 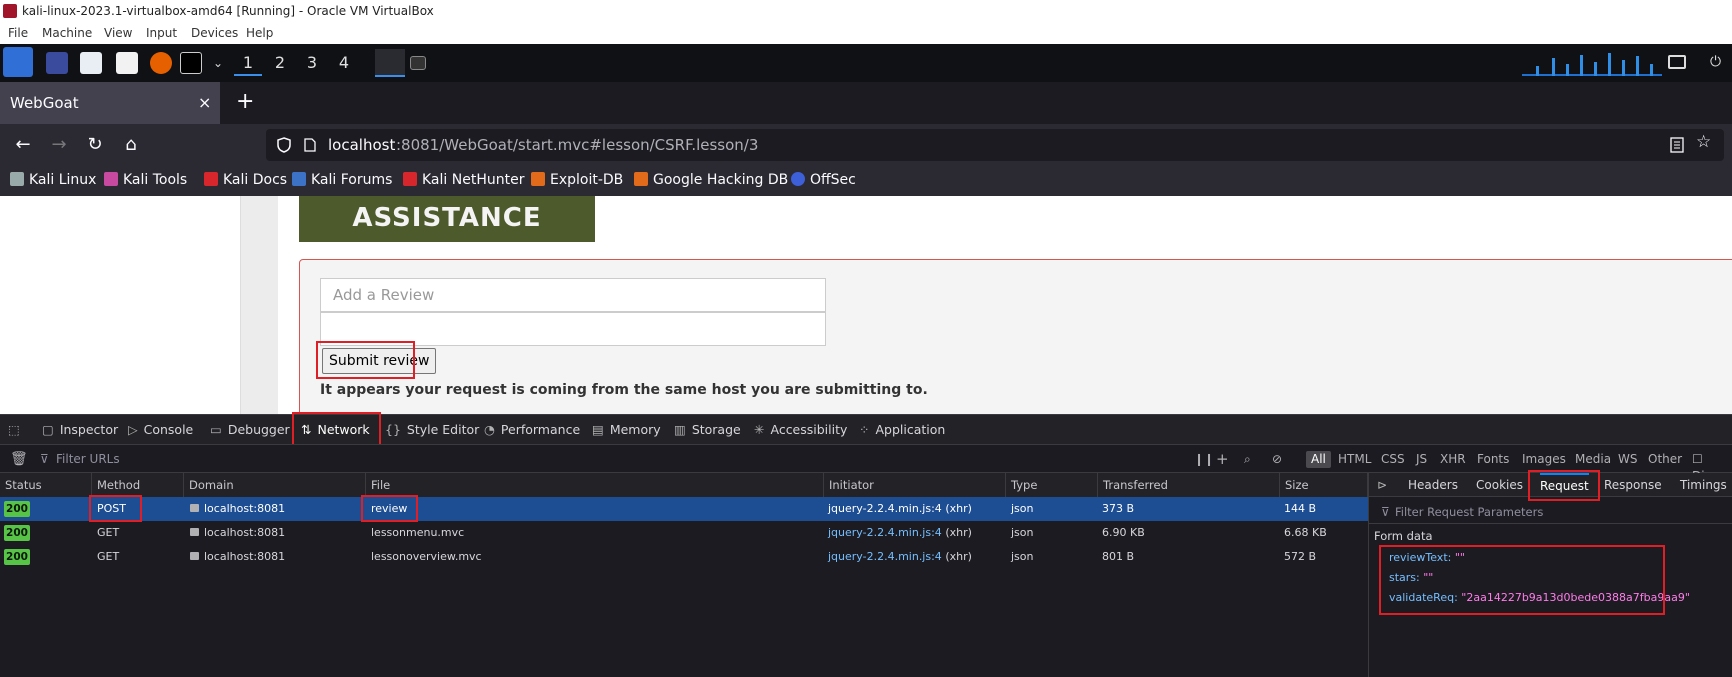 What do you see at coordinates (1324, 485) in the screenshot?
I see `col-size: Size` at bounding box center [1324, 485].